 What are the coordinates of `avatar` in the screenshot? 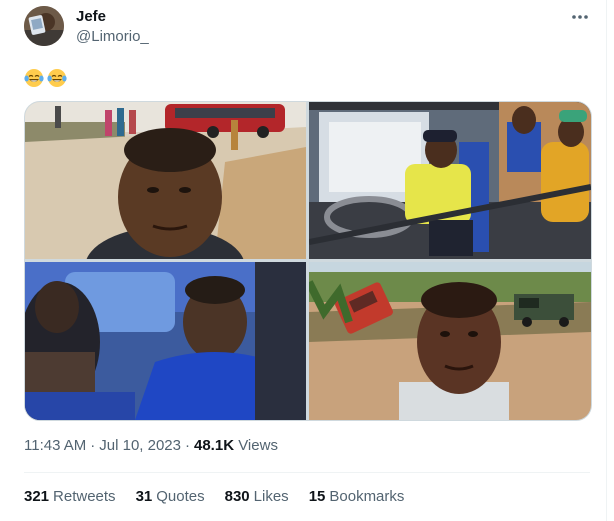 It's located at (44, 26).